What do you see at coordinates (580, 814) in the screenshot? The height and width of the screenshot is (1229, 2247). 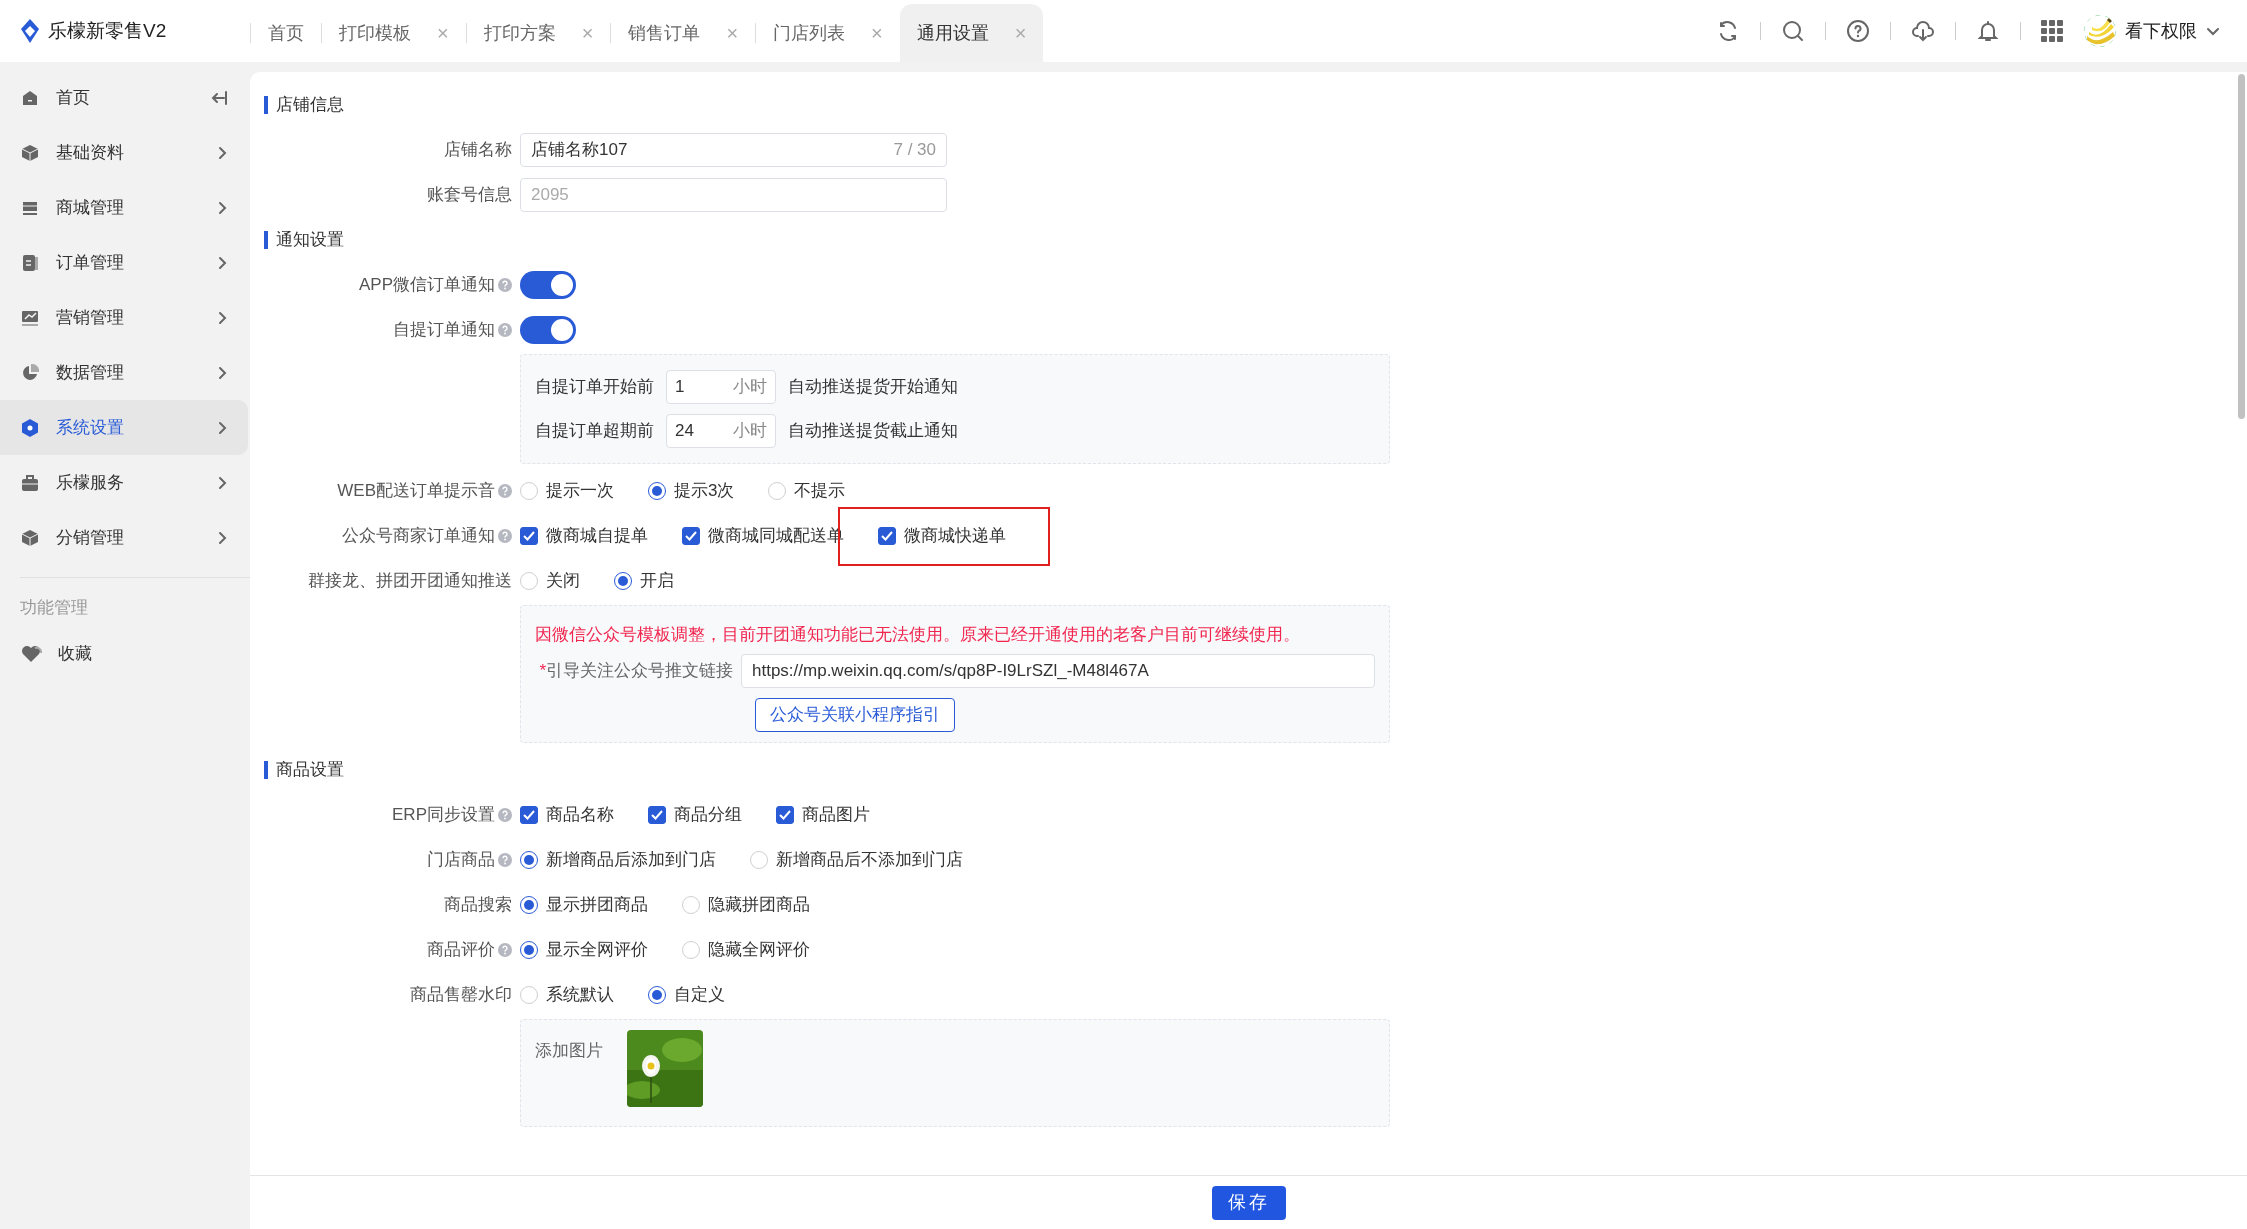 I see `option-label: 商品名称` at bounding box center [580, 814].